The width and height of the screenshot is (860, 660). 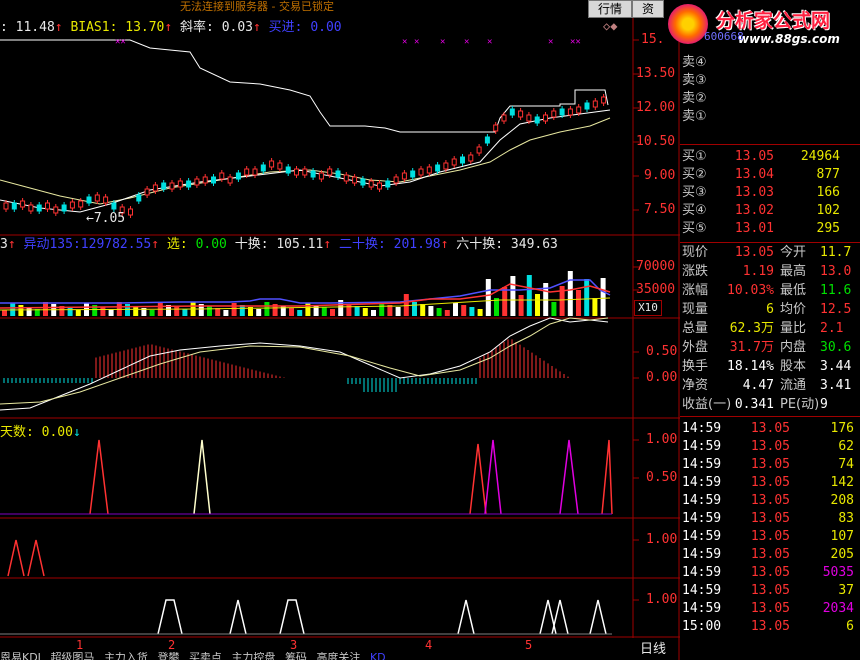 I want to click on tick-row: 14:59 13.05 107, so click(x=770, y=537).